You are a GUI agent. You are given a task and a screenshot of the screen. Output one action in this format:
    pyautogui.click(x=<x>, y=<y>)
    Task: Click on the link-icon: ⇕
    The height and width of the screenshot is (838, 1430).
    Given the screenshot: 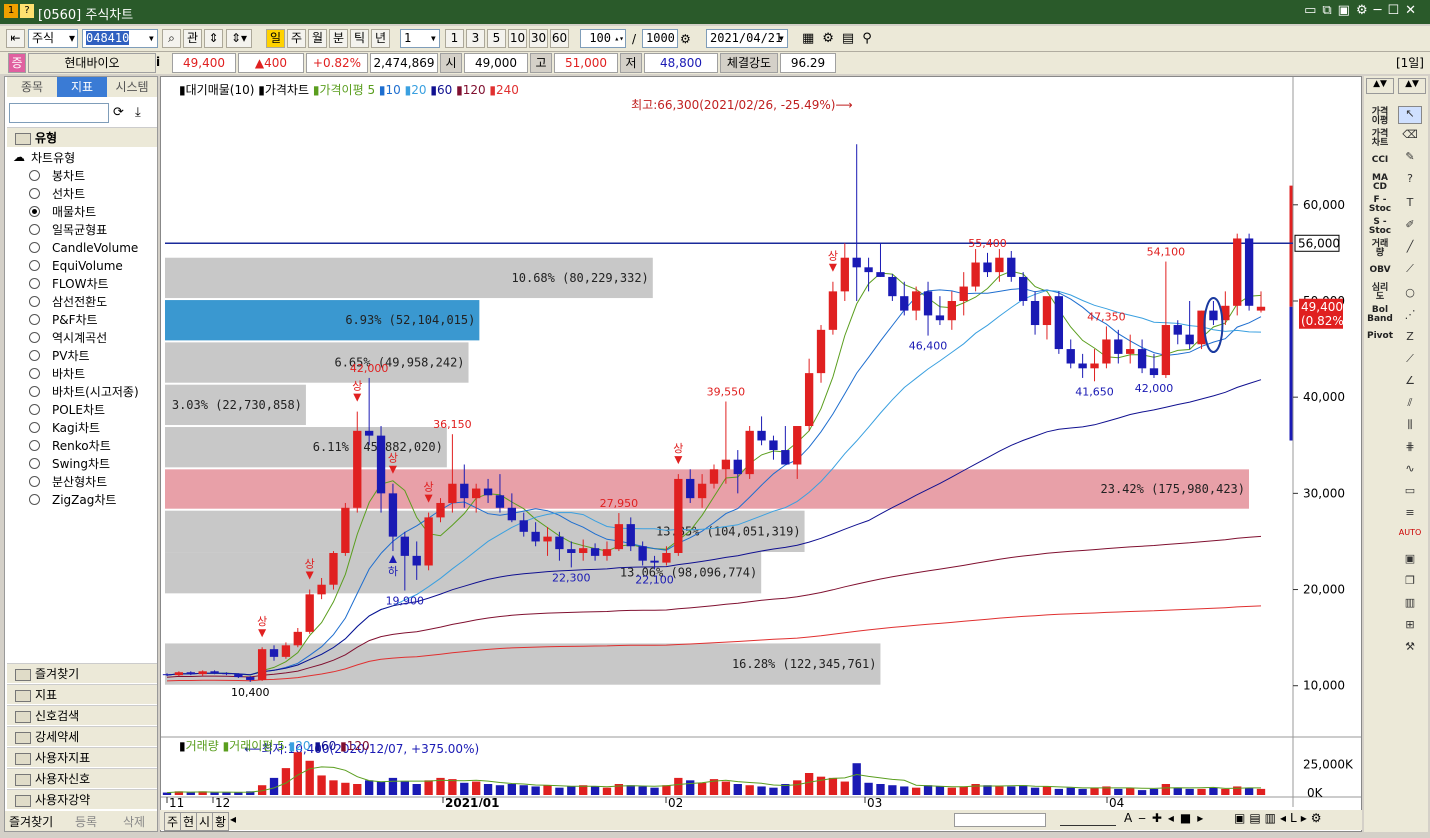 What is the action you would take?
    pyautogui.click(x=213, y=38)
    